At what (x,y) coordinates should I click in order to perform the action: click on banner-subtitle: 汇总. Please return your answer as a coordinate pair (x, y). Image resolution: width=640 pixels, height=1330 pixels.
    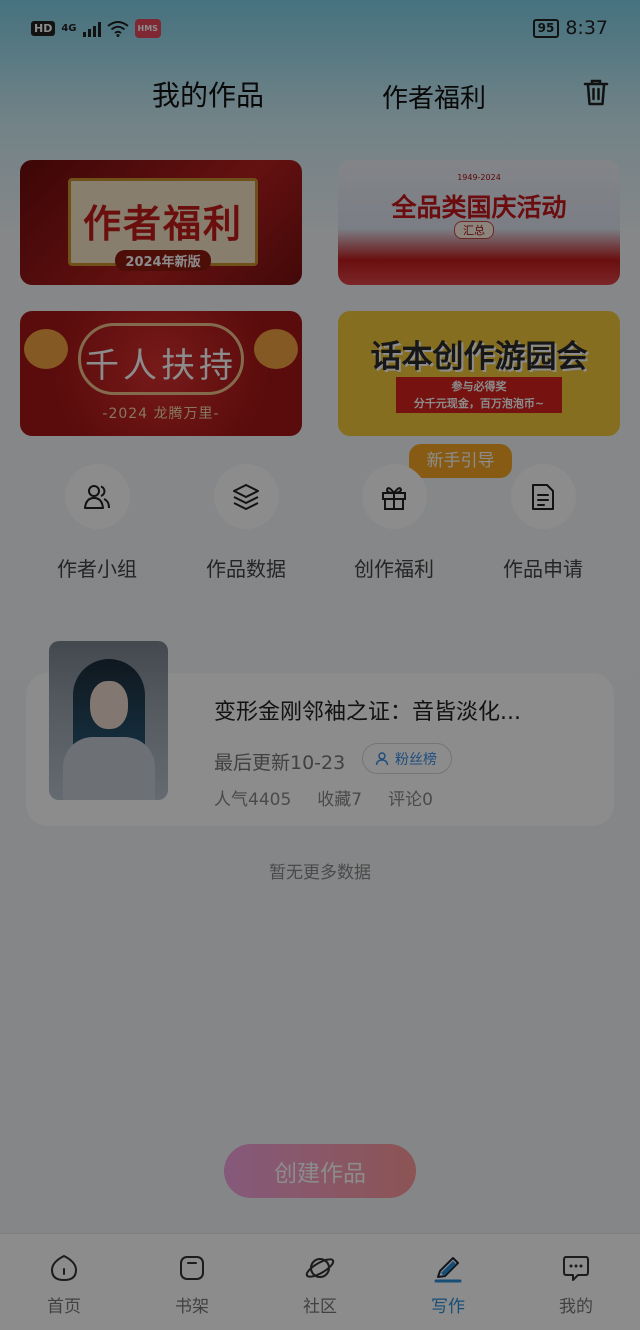
    Looking at the image, I should click on (474, 230).